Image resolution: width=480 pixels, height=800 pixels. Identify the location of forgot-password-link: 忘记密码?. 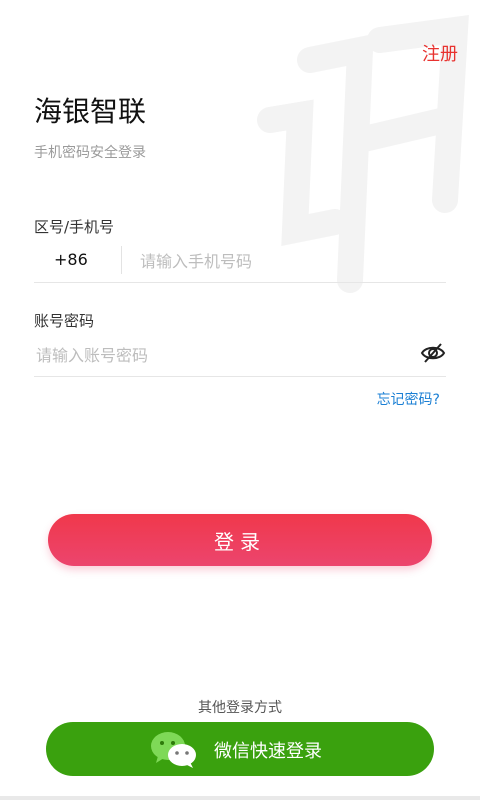
(408, 399).